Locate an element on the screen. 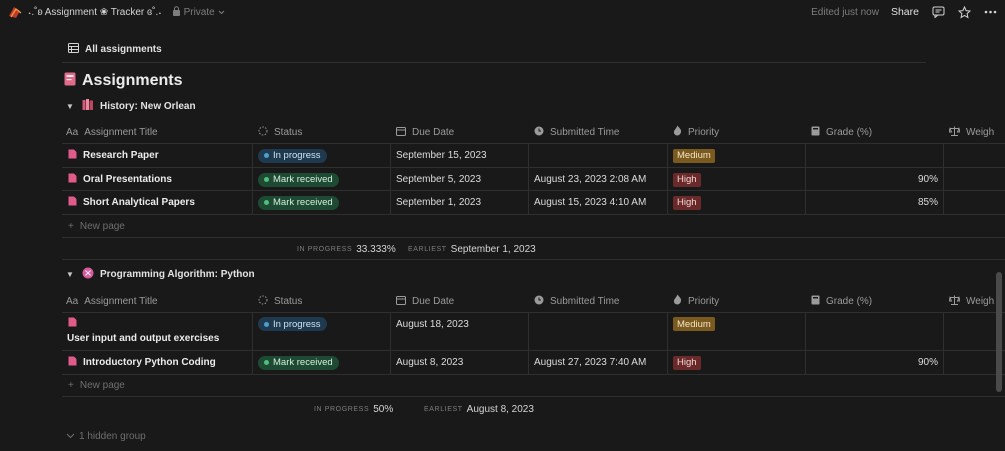  submitted-time-cell: August 27, 2023 7:40 AM is located at coordinates (590, 362).